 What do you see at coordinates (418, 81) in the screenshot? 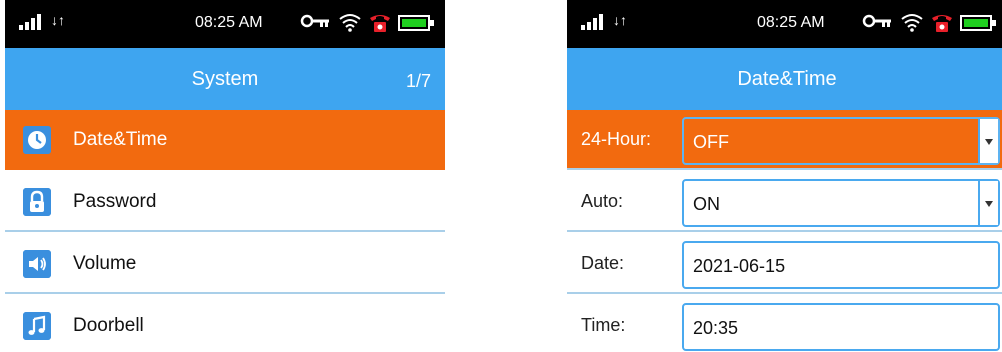
I see `page-indicator: 1/7` at bounding box center [418, 81].